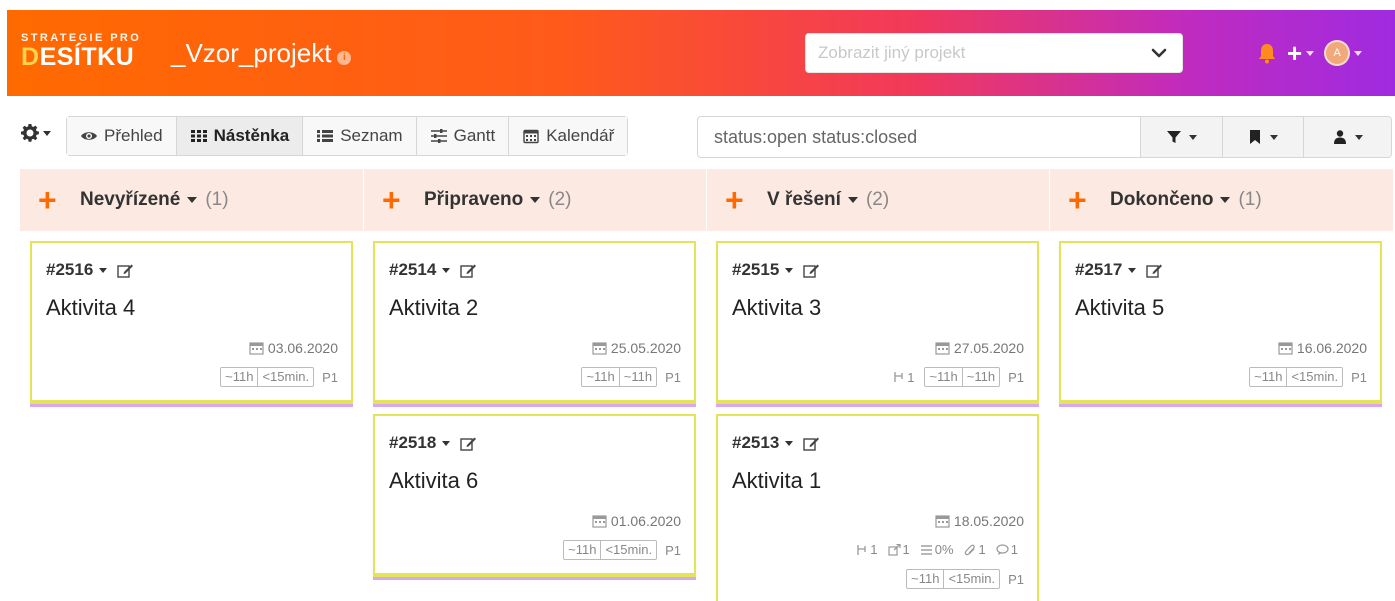 The image size is (1395, 601). I want to click on bell-icon, so click(1267, 53).